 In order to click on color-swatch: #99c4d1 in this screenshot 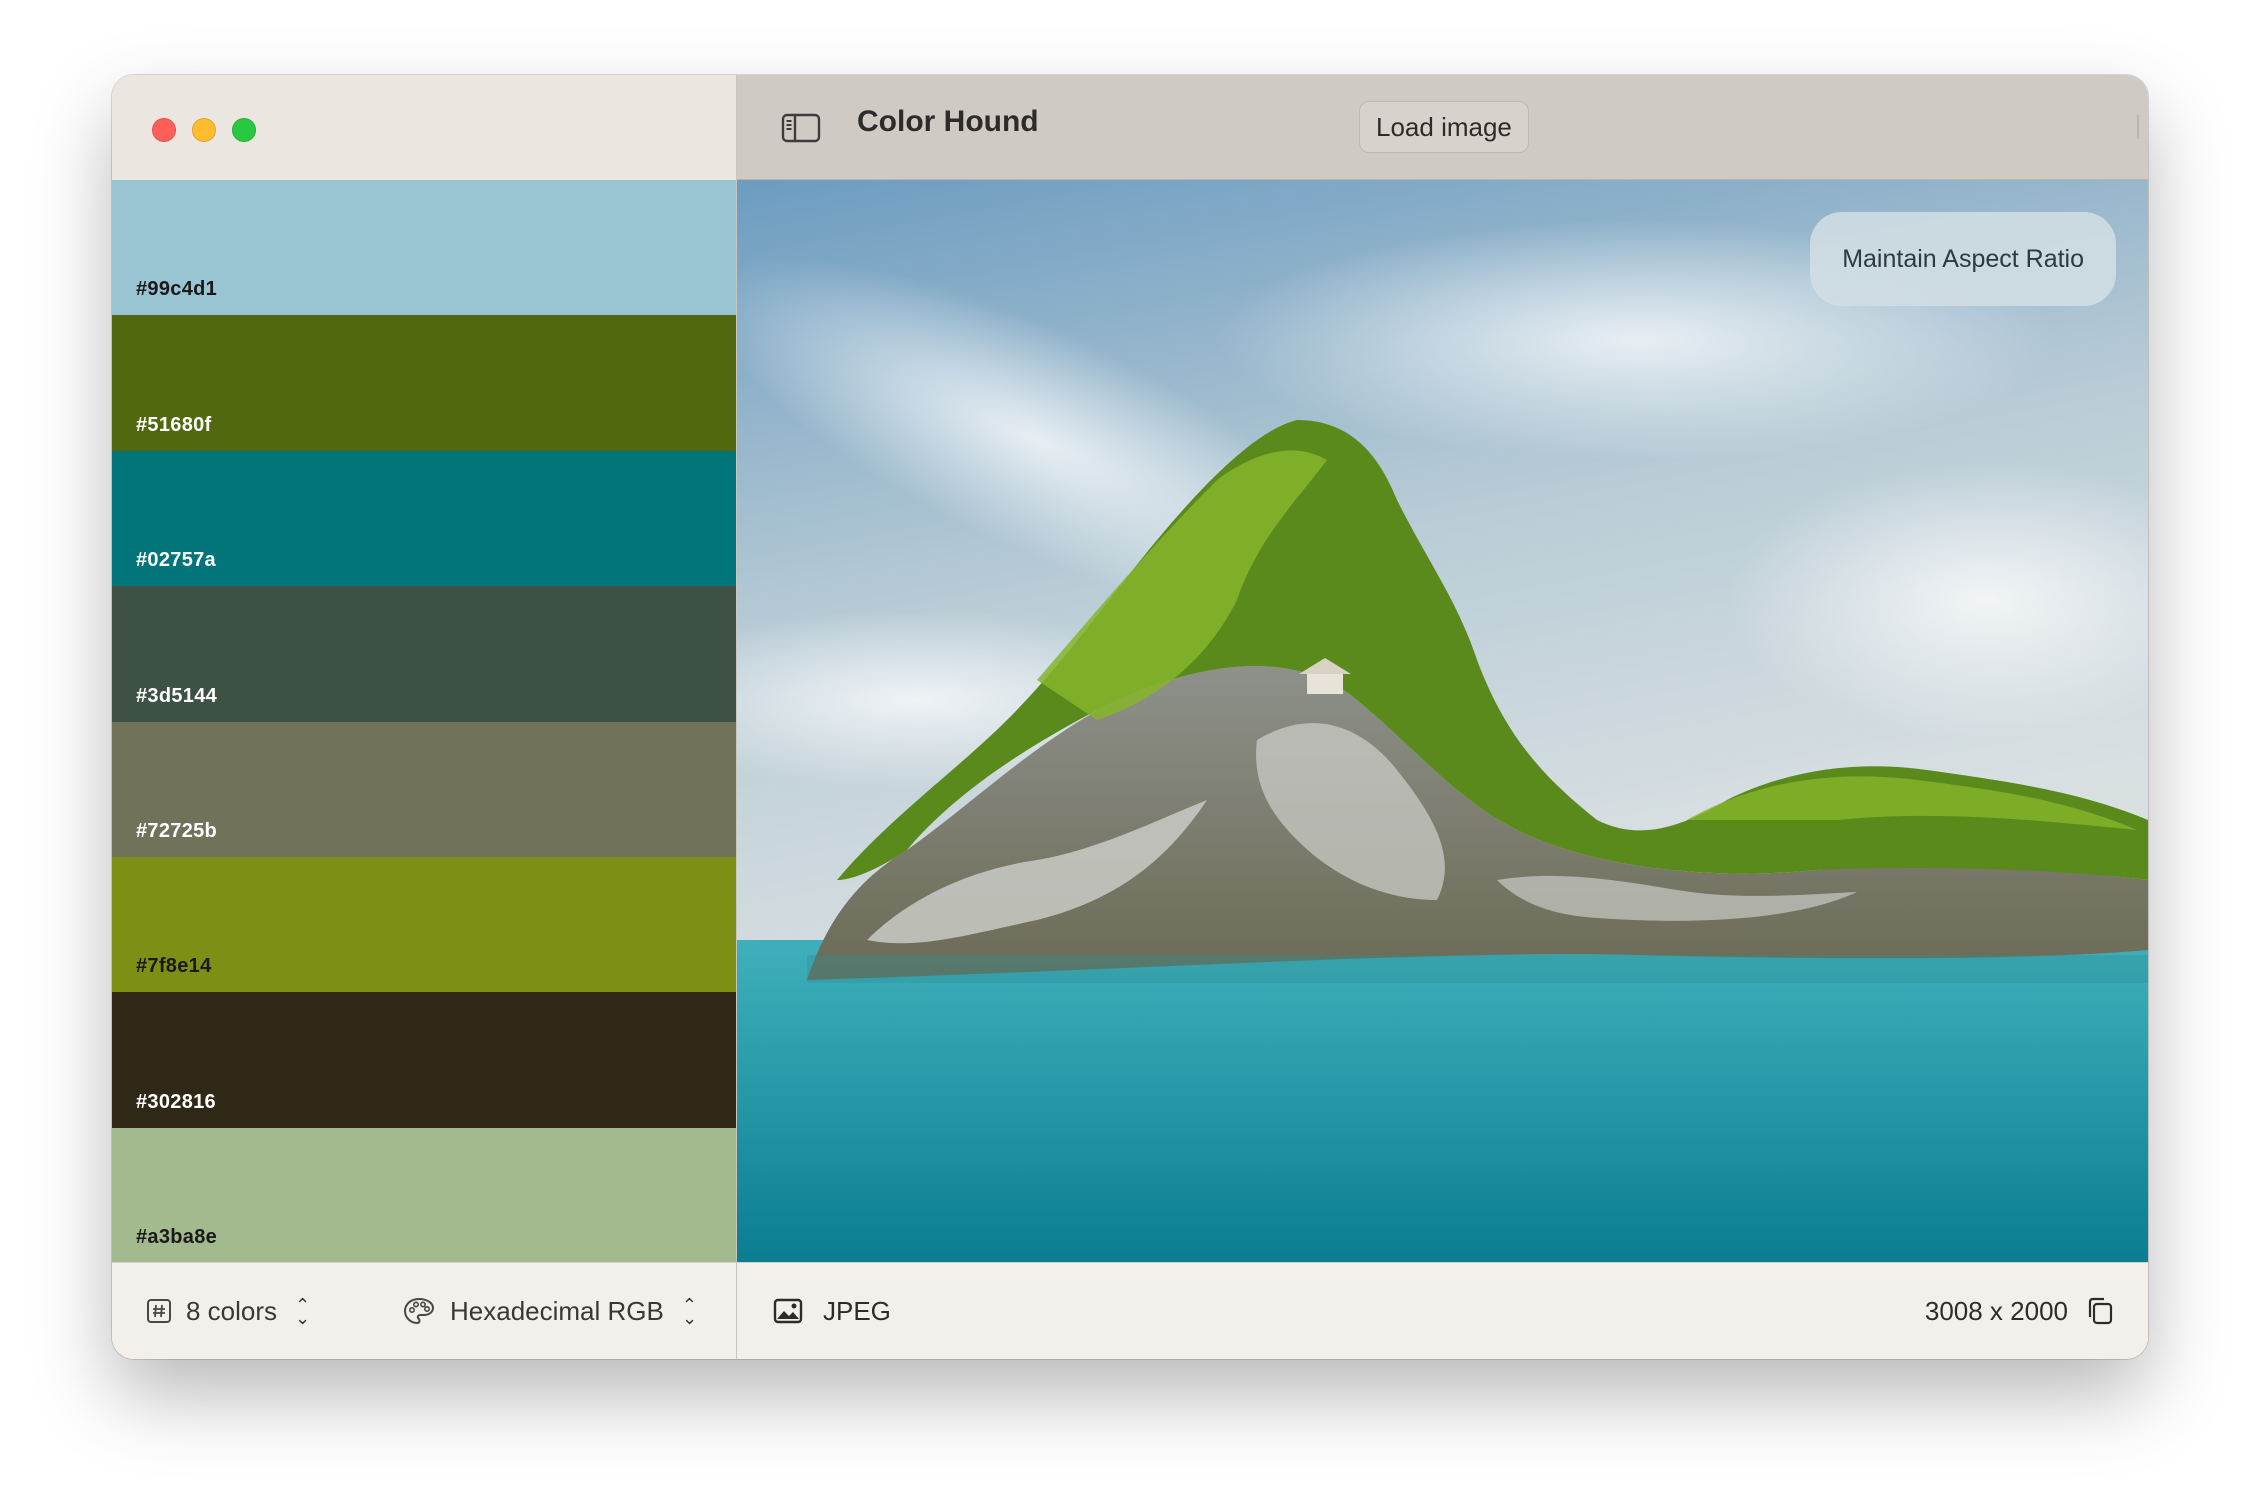, I will do `click(424, 248)`.